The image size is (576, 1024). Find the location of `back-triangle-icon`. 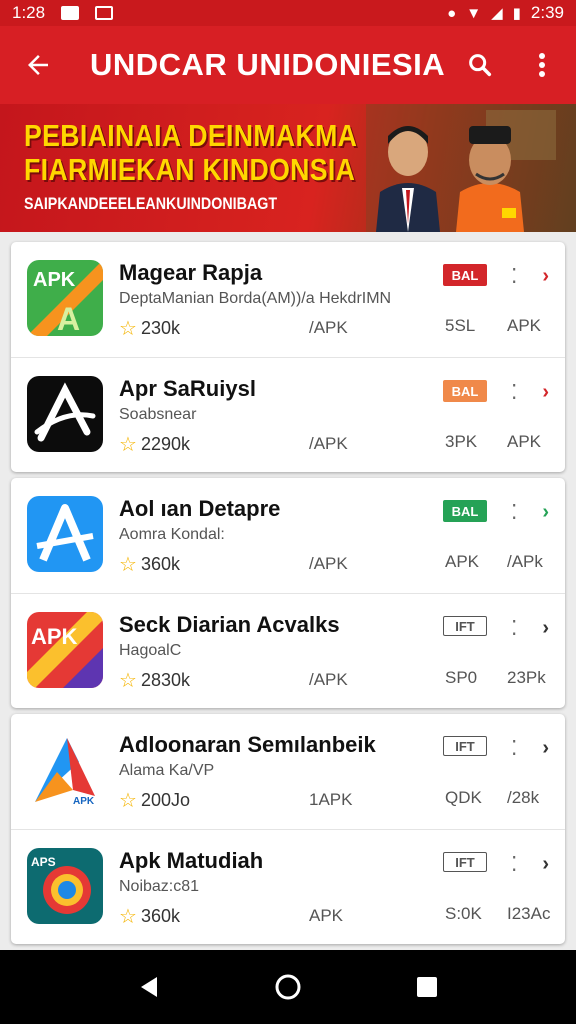

back-triangle-icon is located at coordinates (149, 987).